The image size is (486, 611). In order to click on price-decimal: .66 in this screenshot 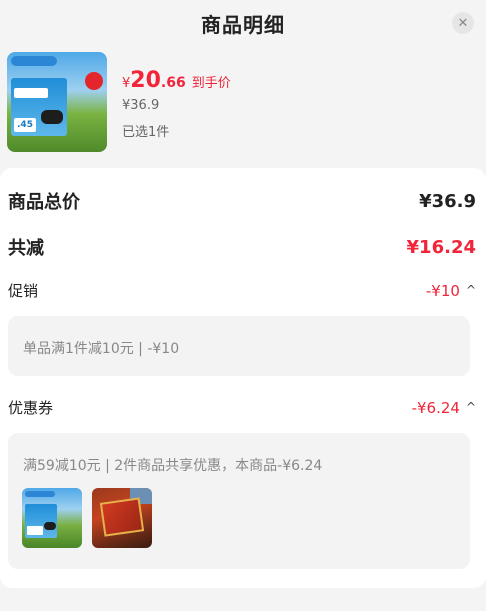, I will do `click(173, 83)`.